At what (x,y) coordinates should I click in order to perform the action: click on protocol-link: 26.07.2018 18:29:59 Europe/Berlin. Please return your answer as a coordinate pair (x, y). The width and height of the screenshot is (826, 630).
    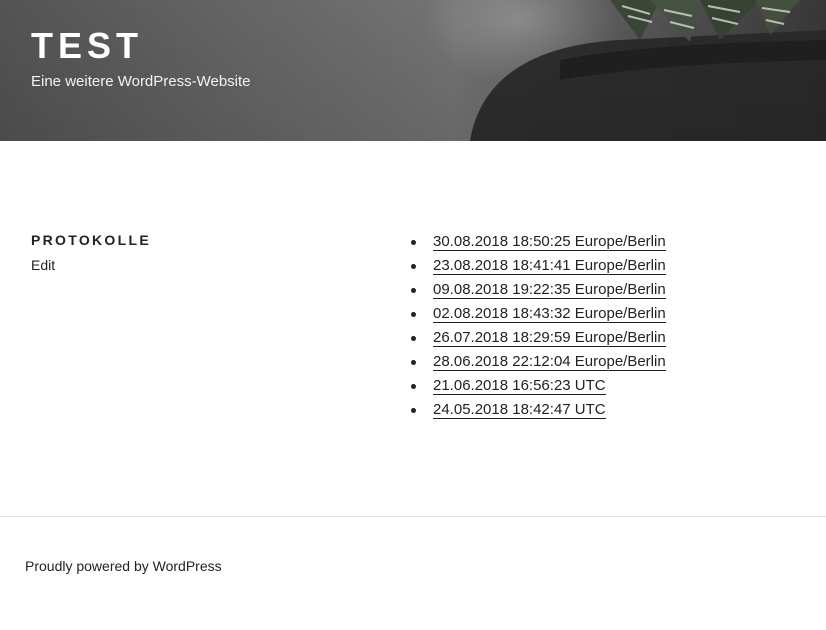
    Looking at the image, I should click on (549, 338).